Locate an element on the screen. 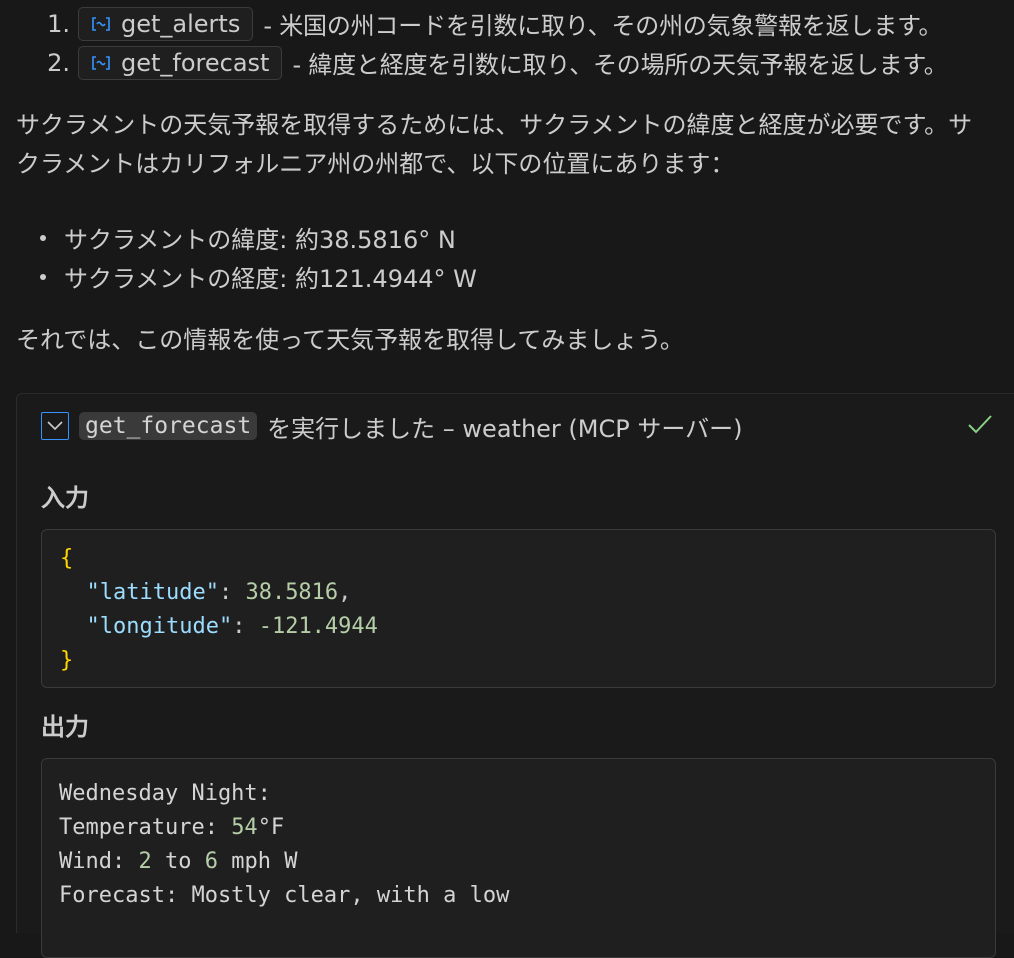  tool-name-chip: get_forecast is located at coordinates (168, 426).